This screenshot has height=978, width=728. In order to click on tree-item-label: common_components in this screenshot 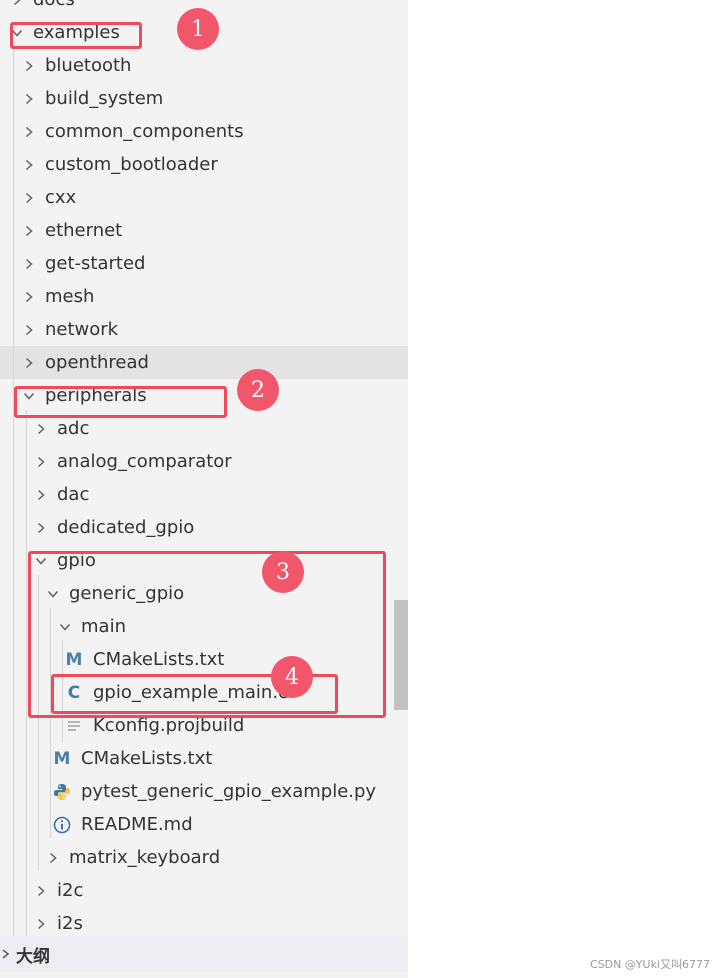, I will do `click(144, 131)`.